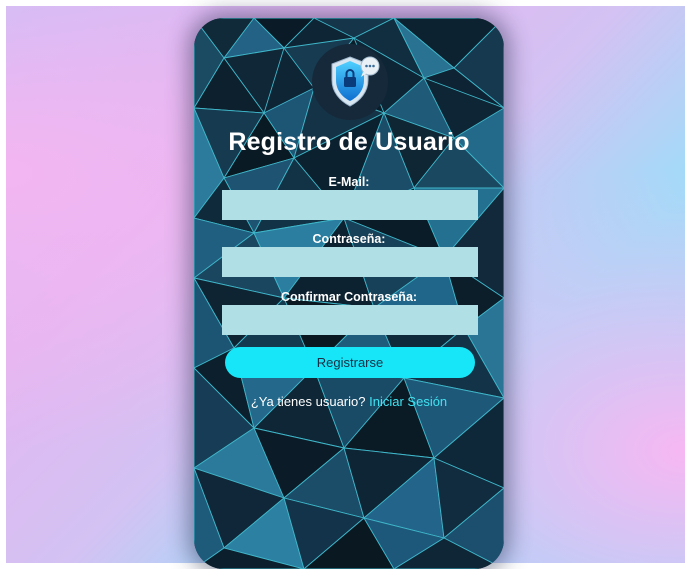  What do you see at coordinates (350, 205) in the screenshot?
I see `email-field` at bounding box center [350, 205].